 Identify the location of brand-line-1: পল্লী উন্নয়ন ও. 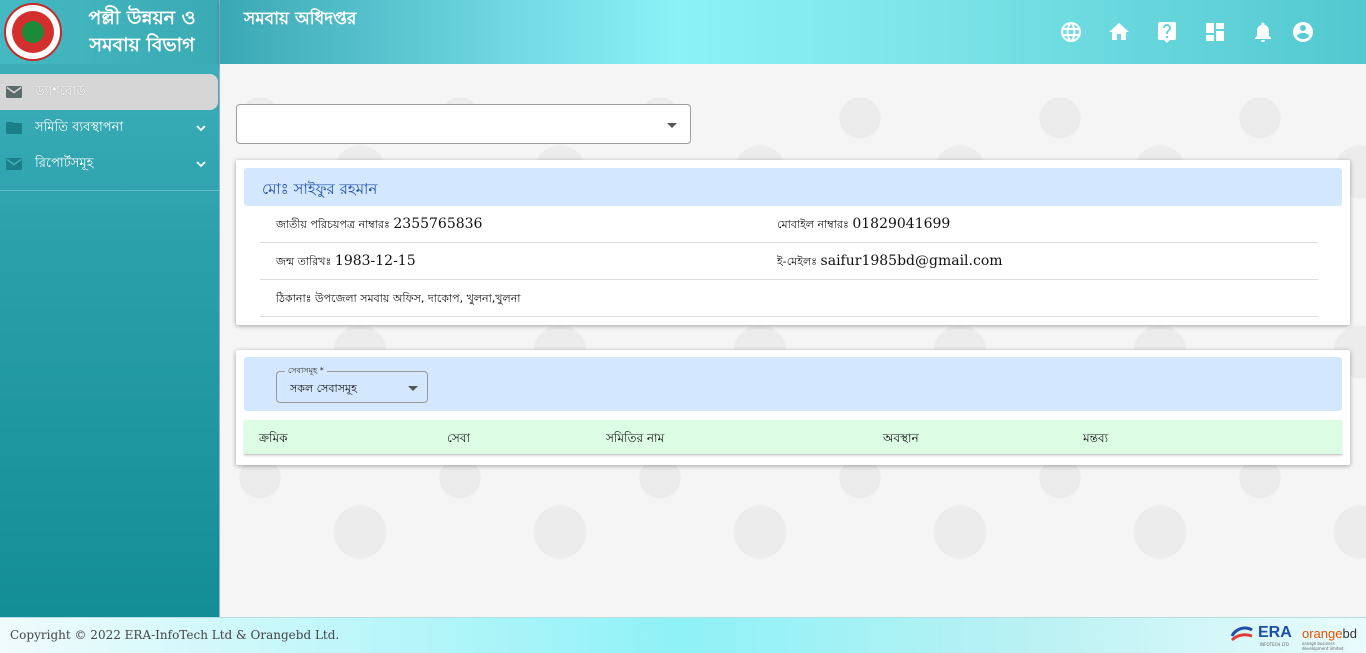
(142, 18).